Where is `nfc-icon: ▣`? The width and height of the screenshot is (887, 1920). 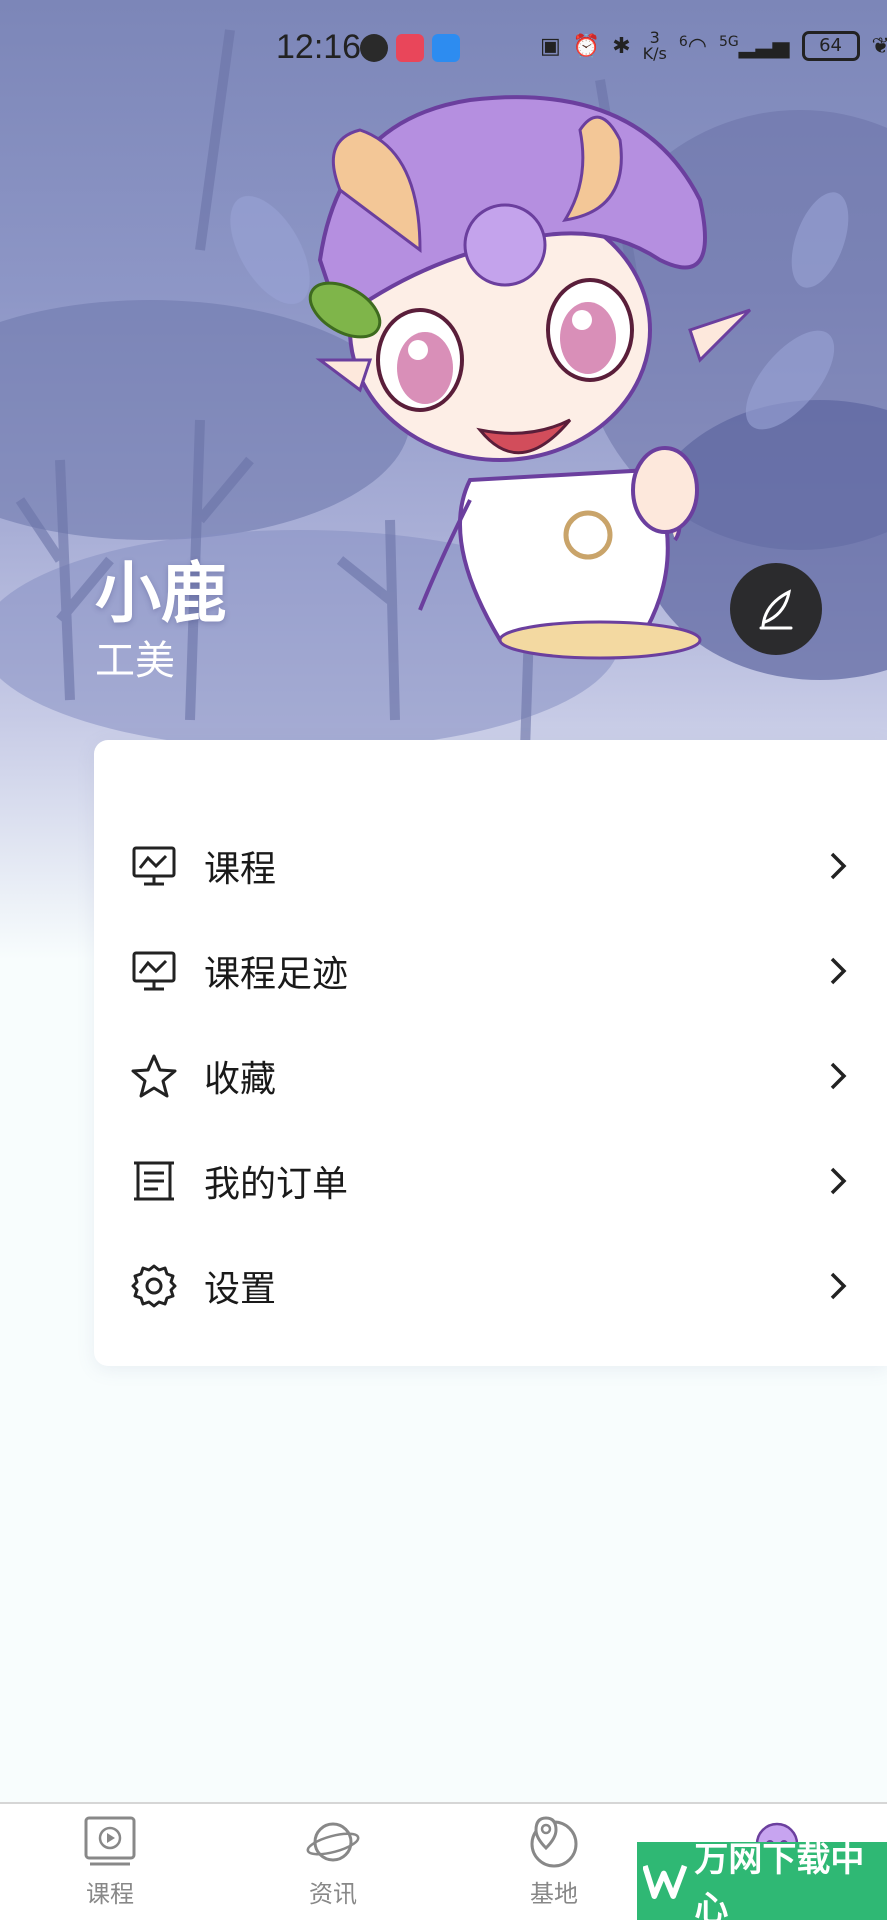 nfc-icon: ▣ is located at coordinates (550, 46).